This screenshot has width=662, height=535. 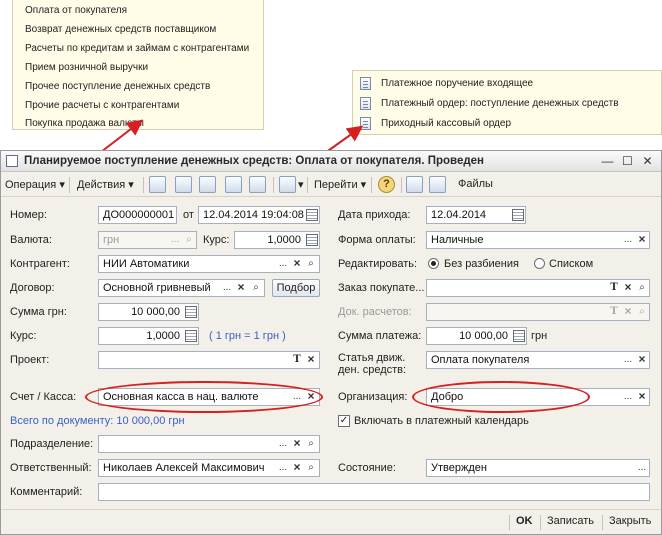 I want to click on save-icon, so click(x=183, y=184).